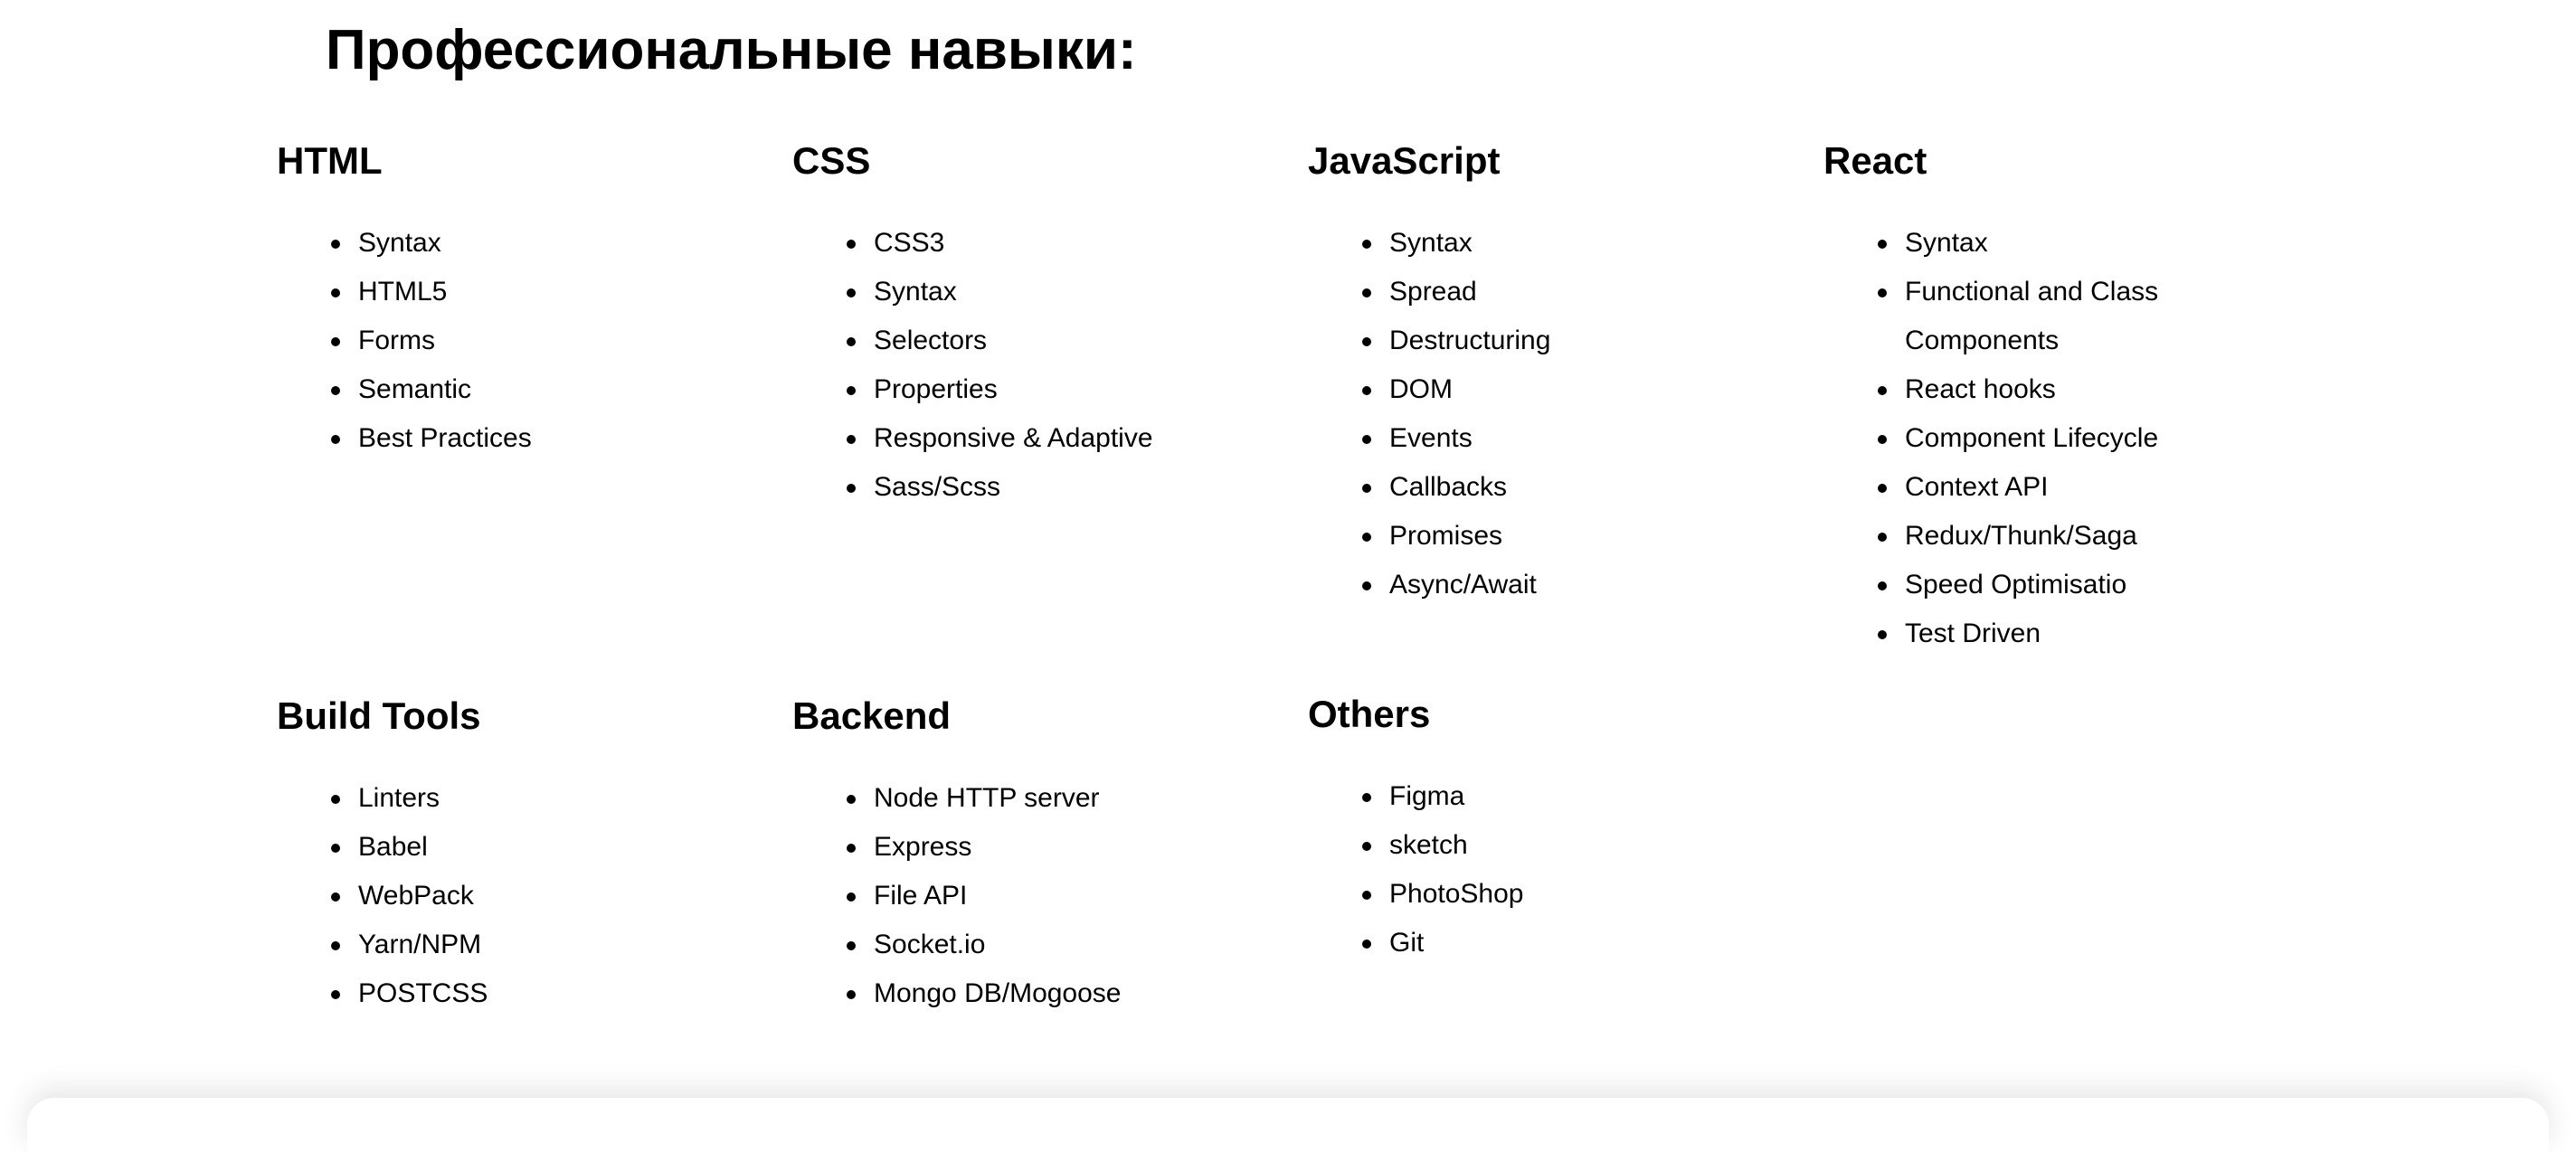  I want to click on next-section-edge, so click(1288, 1125).